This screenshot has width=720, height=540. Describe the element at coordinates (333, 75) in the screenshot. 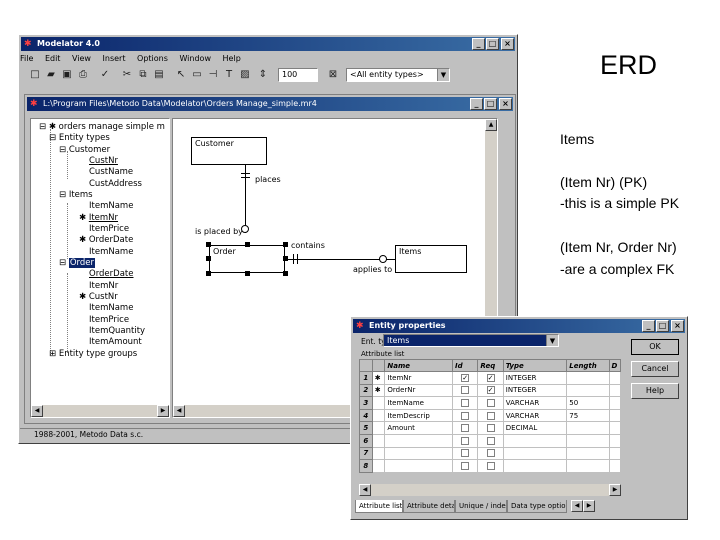

I see `grid-toggle-icon: ⊠` at that location.